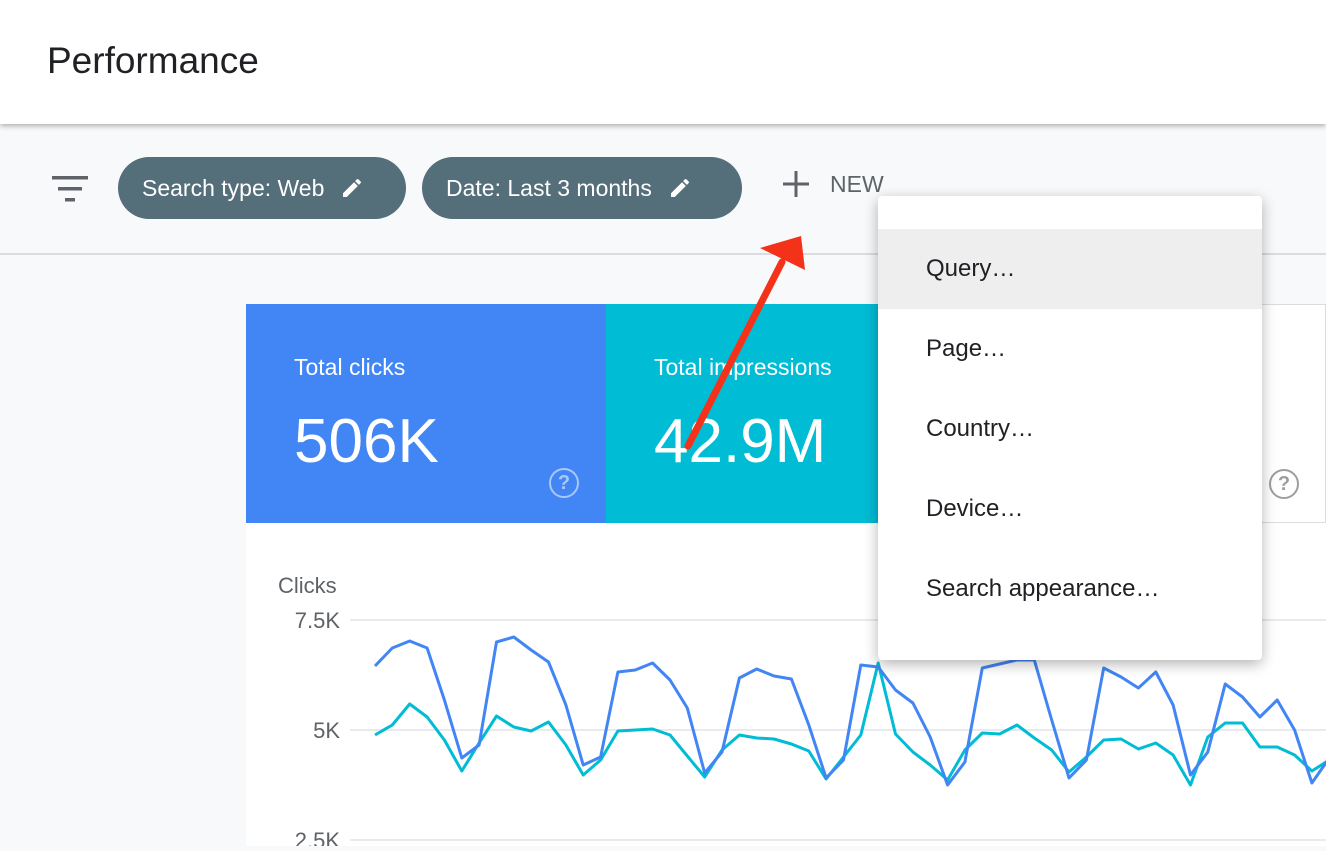 This screenshot has width=1326, height=851. Describe the element at coordinates (796, 184) in the screenshot. I see `plus-icon` at that location.